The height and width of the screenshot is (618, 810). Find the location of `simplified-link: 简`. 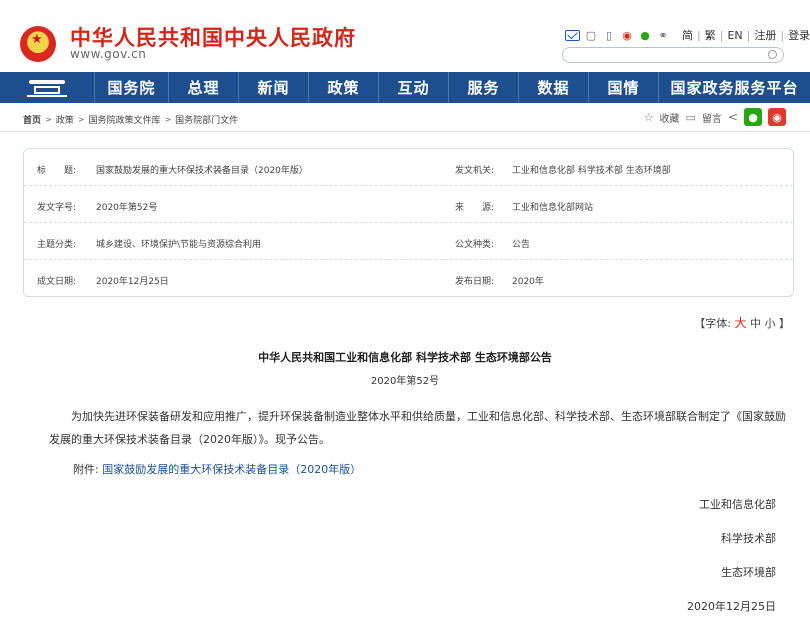

simplified-link: 简 is located at coordinates (687, 35).